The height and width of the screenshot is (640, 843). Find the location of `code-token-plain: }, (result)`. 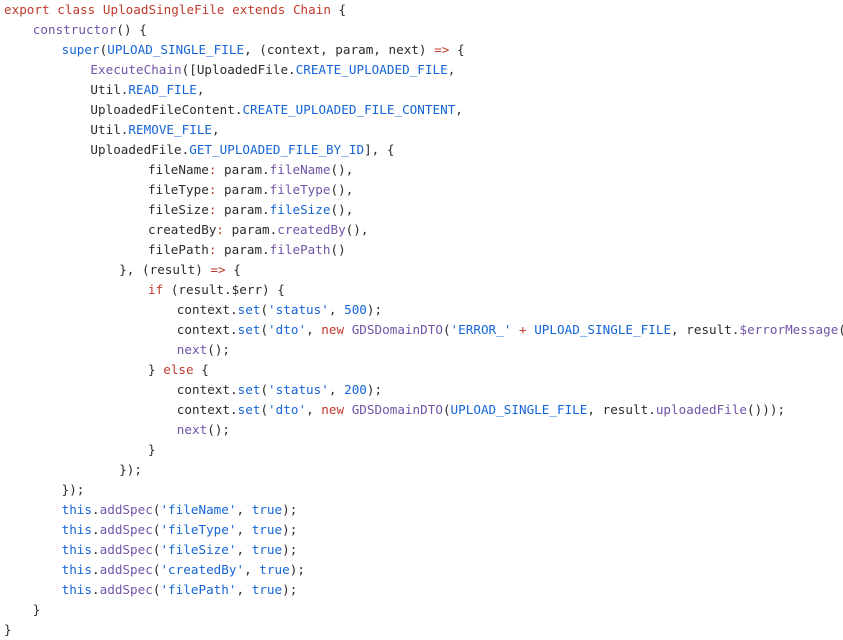

code-token-plain: }, (result) is located at coordinates (165, 269).